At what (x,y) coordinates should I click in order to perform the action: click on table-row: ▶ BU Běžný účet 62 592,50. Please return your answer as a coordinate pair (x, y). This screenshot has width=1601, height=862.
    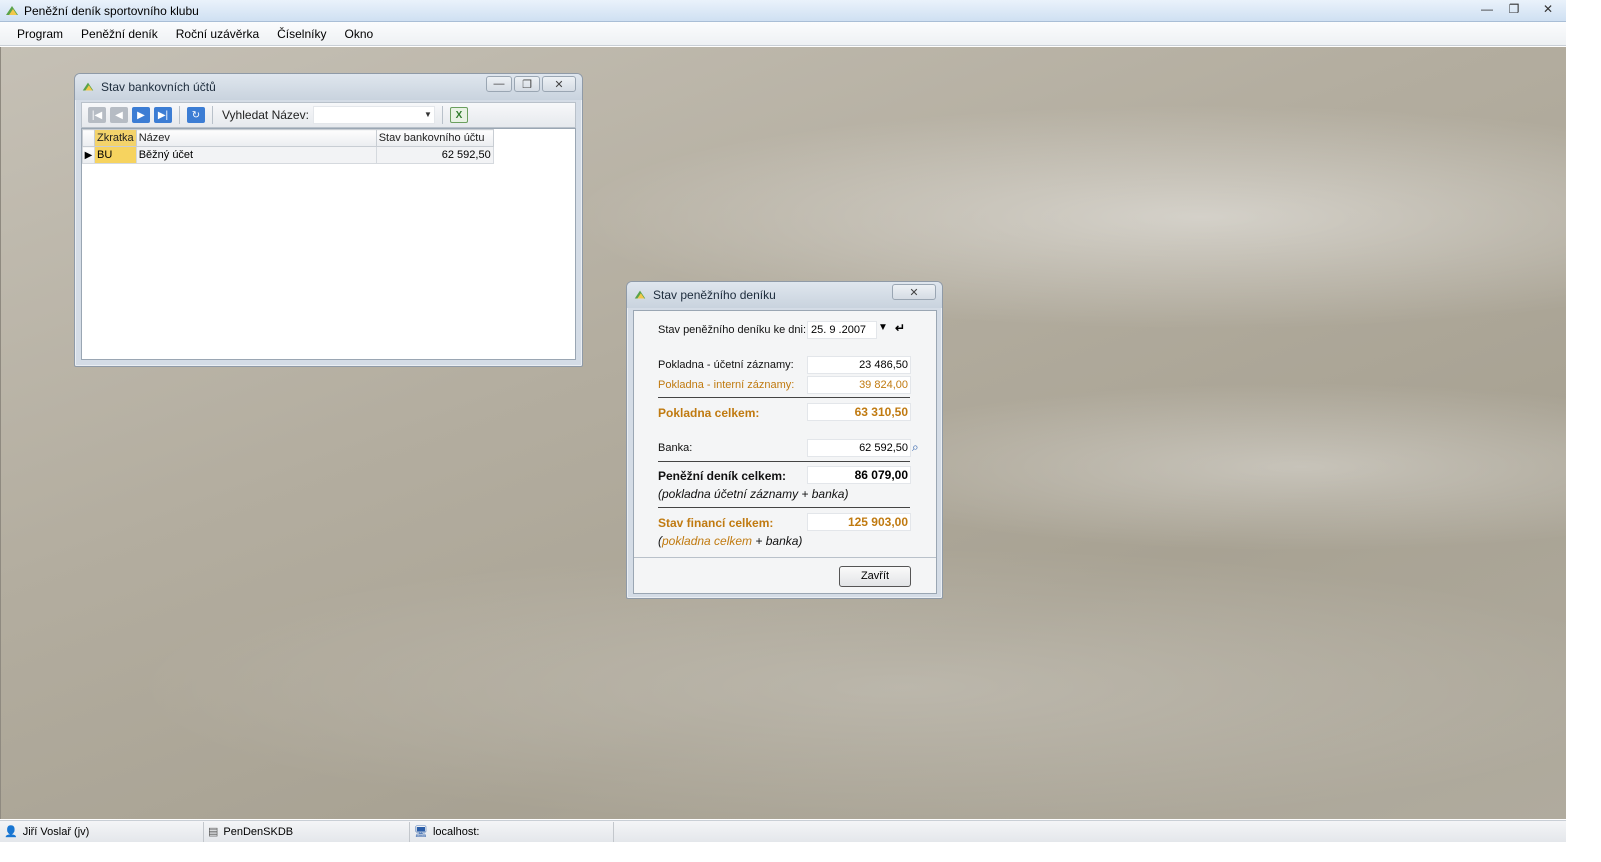
    Looking at the image, I should click on (288, 155).